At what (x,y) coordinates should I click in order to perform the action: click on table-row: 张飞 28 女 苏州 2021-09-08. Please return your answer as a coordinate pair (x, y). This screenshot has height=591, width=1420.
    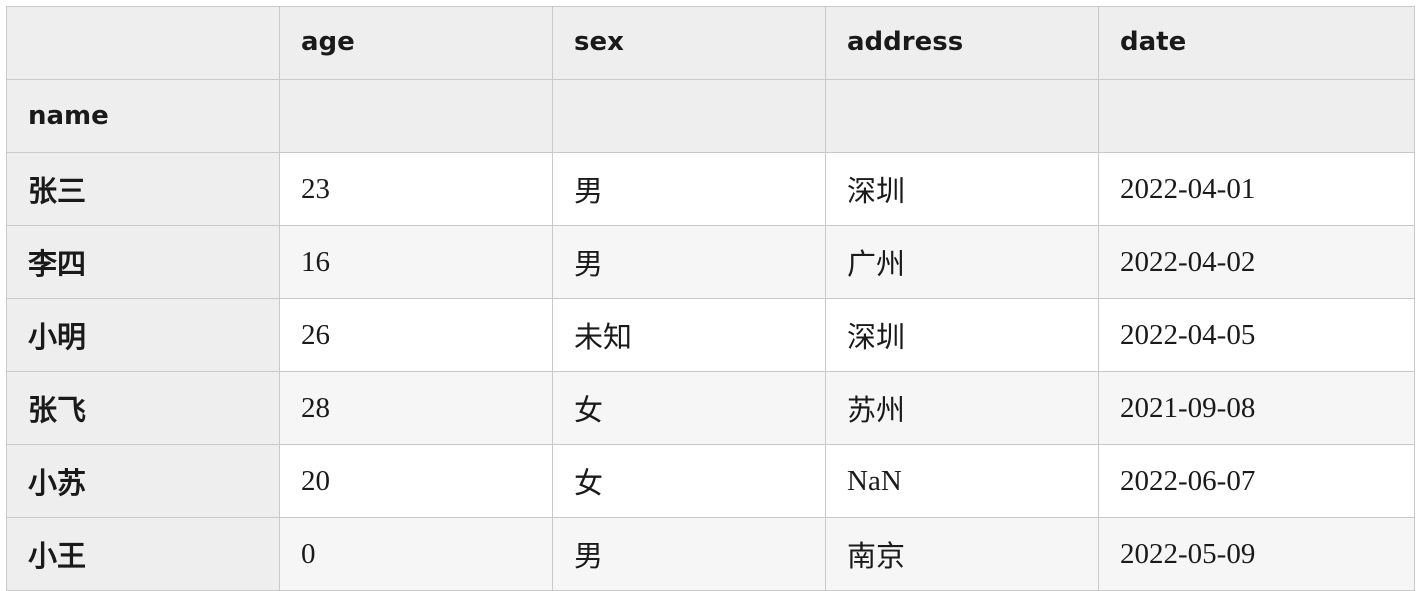
    Looking at the image, I should click on (710, 408).